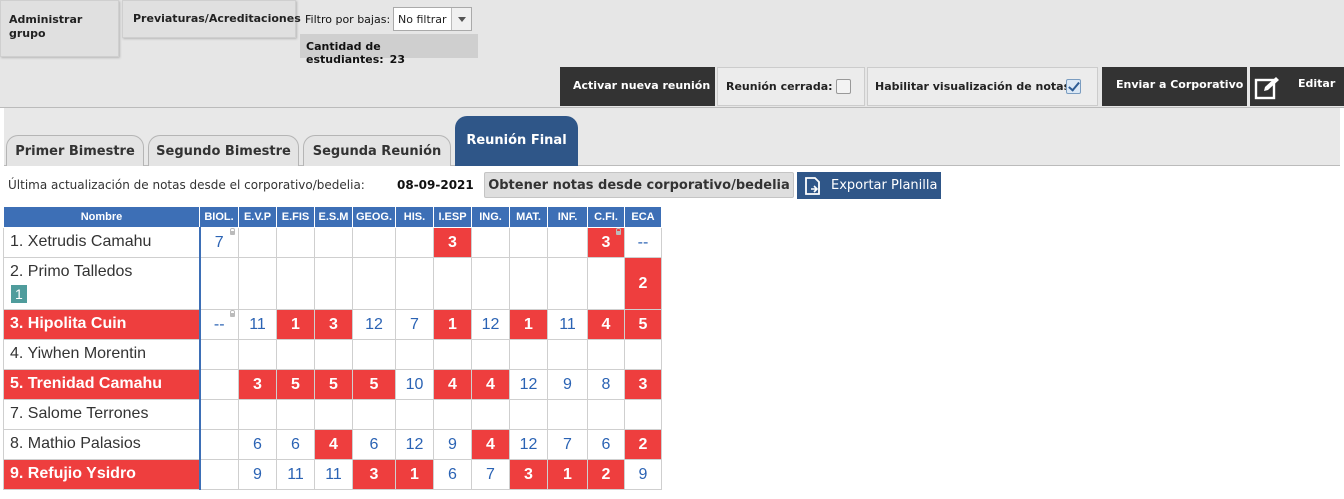  What do you see at coordinates (414, 384) in the screenshot?
I see `grade-cell: 10` at bounding box center [414, 384].